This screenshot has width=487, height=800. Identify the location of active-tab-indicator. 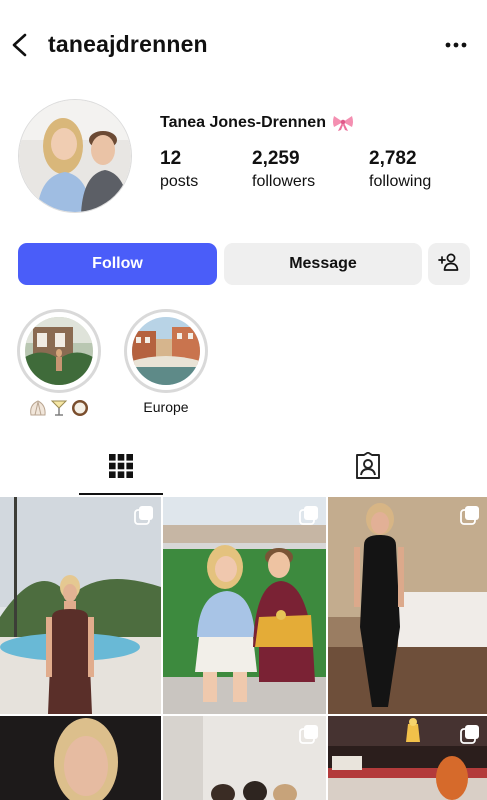
(121, 494).